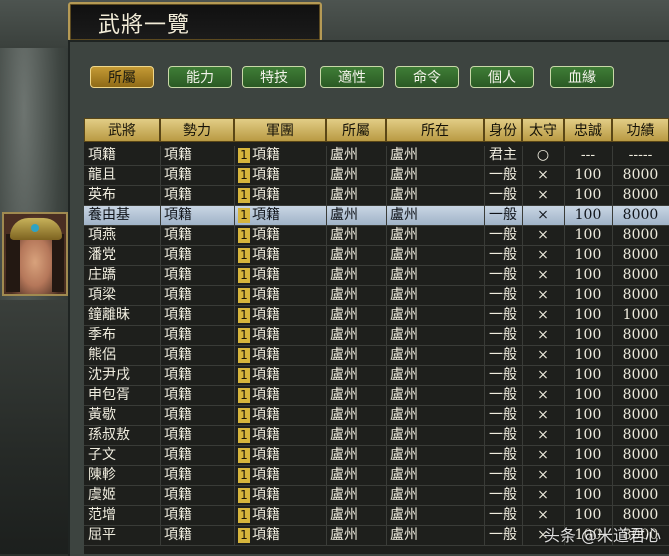 The width and height of the screenshot is (669, 556). Describe the element at coordinates (376, 296) in the screenshot. I see `table-row: 項梁 項籍 1 項籍 盧州 盧州 一般 × 100 8000` at that location.